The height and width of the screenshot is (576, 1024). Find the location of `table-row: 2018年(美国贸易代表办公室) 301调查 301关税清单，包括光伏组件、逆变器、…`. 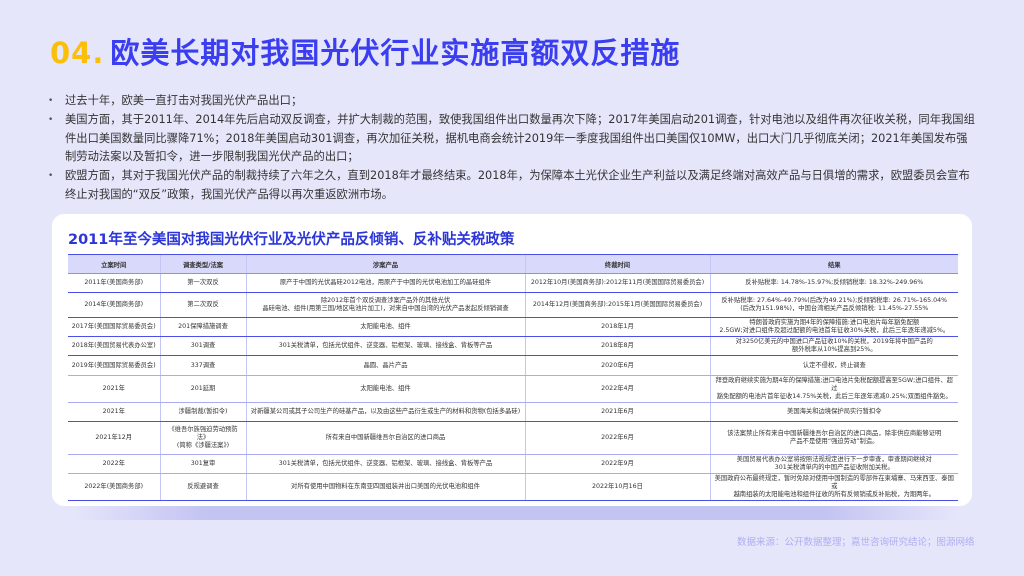

table-row: 2018年(美国贸易代表办公室) 301调查 301关税清单，包括光伏组件、逆变器、… is located at coordinates (513, 346).